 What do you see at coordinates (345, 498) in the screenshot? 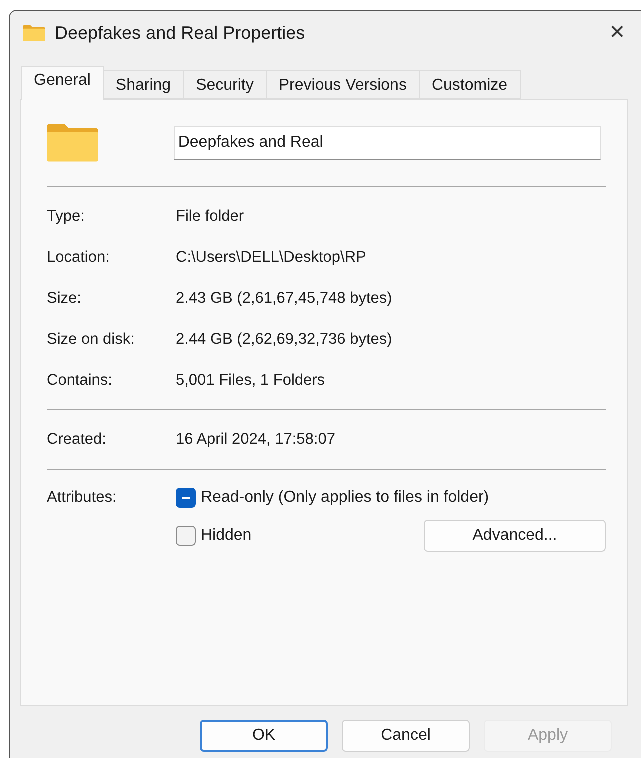
I see `checkbox-label: Read-only (Only applies to files in folder)` at bounding box center [345, 498].